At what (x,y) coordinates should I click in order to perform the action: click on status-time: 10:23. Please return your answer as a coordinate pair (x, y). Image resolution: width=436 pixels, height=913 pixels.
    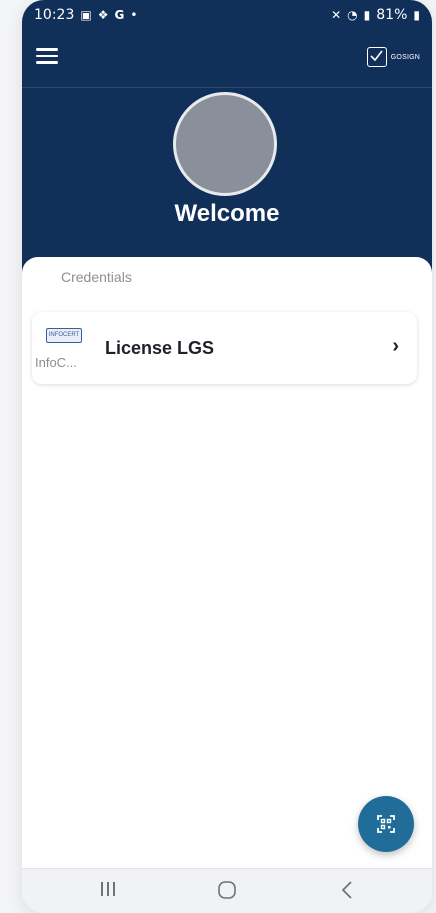
    Looking at the image, I should click on (54, 15).